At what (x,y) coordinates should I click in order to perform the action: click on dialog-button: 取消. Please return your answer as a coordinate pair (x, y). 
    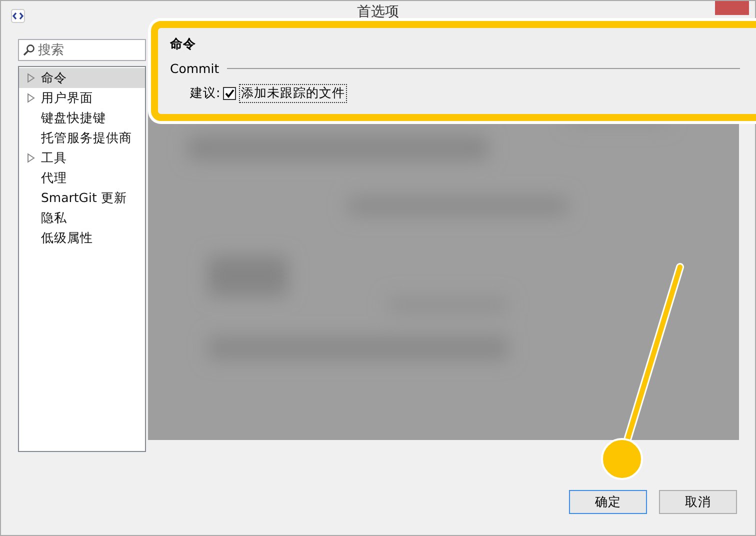
    Looking at the image, I should click on (698, 502).